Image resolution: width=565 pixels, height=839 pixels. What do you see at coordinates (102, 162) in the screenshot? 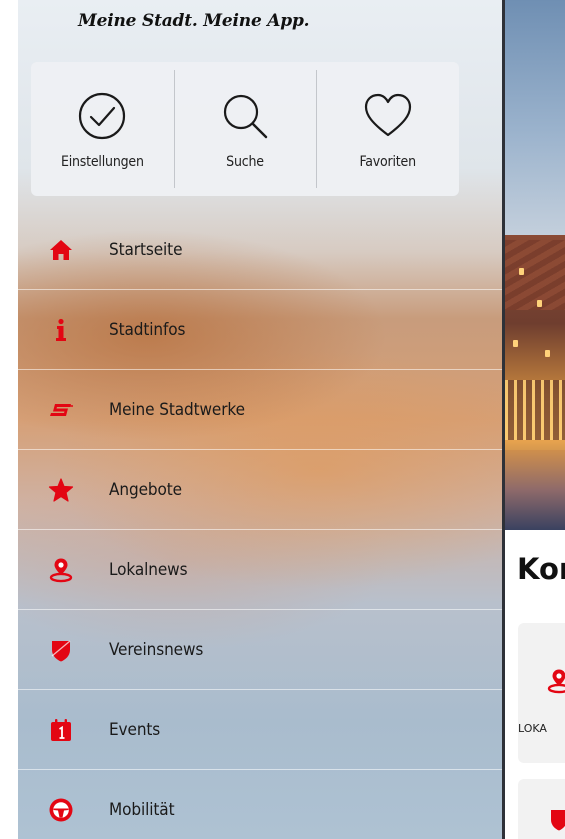
I see `settings-label: Einstellungen` at bounding box center [102, 162].